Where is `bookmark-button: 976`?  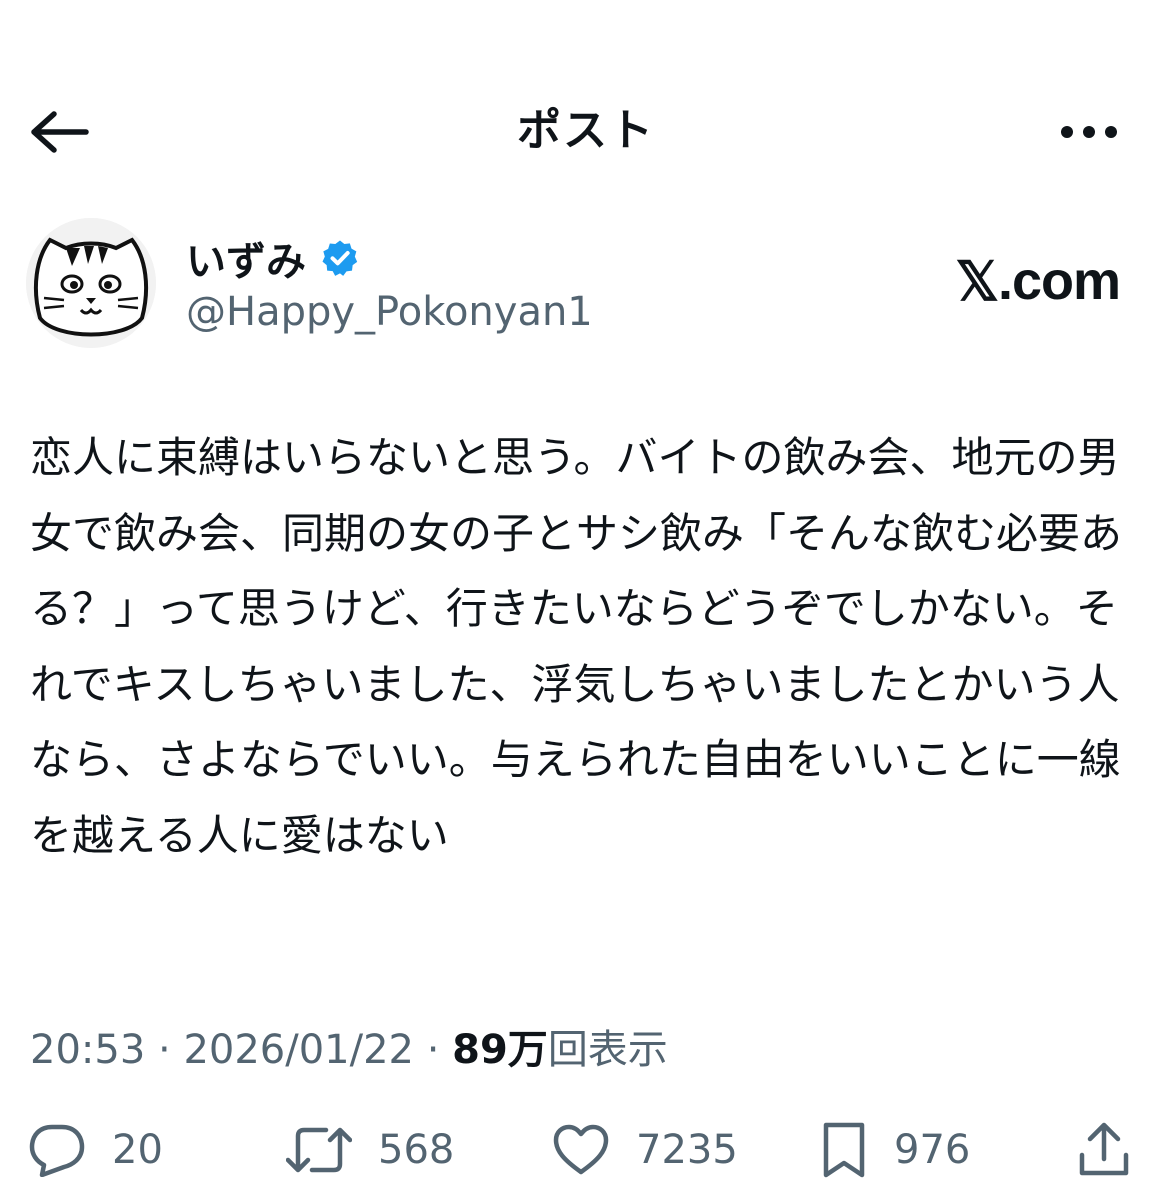 bookmark-button: 976 is located at coordinates (895, 1150).